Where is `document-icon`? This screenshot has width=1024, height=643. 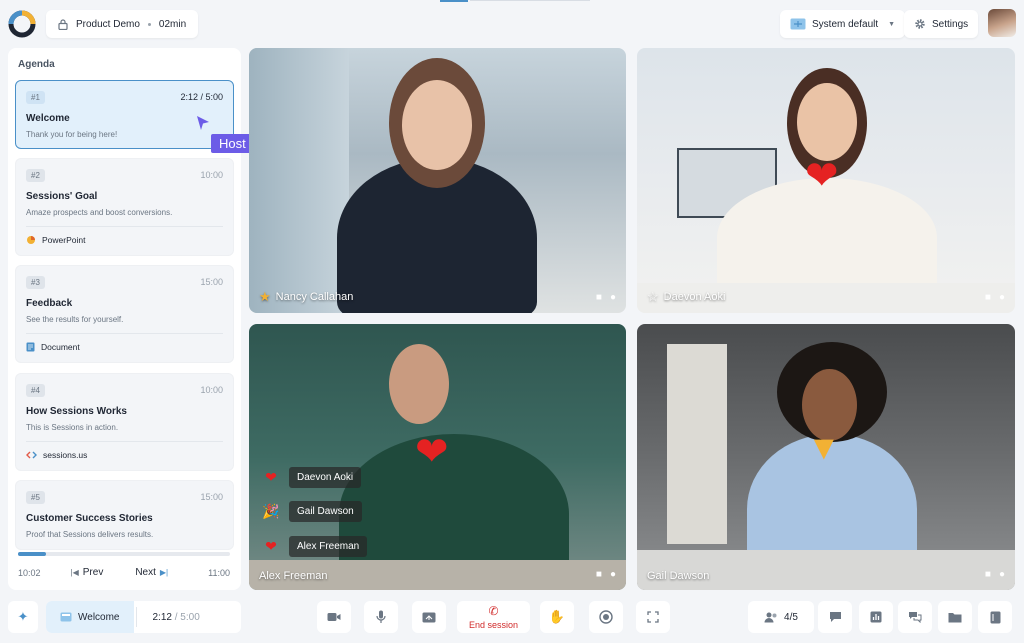 document-icon is located at coordinates (30, 347).